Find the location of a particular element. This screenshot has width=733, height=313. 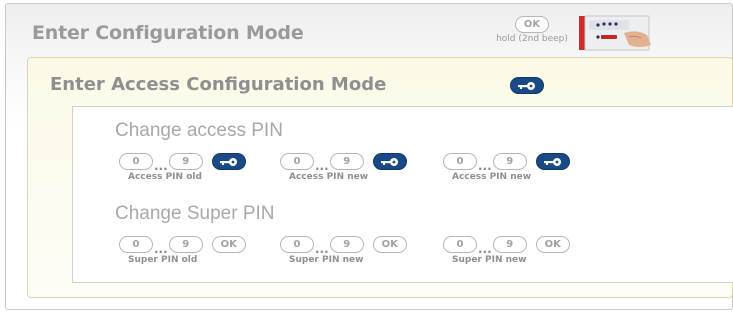

change-super-pin-title: Change Super PIN is located at coordinates (195, 213).